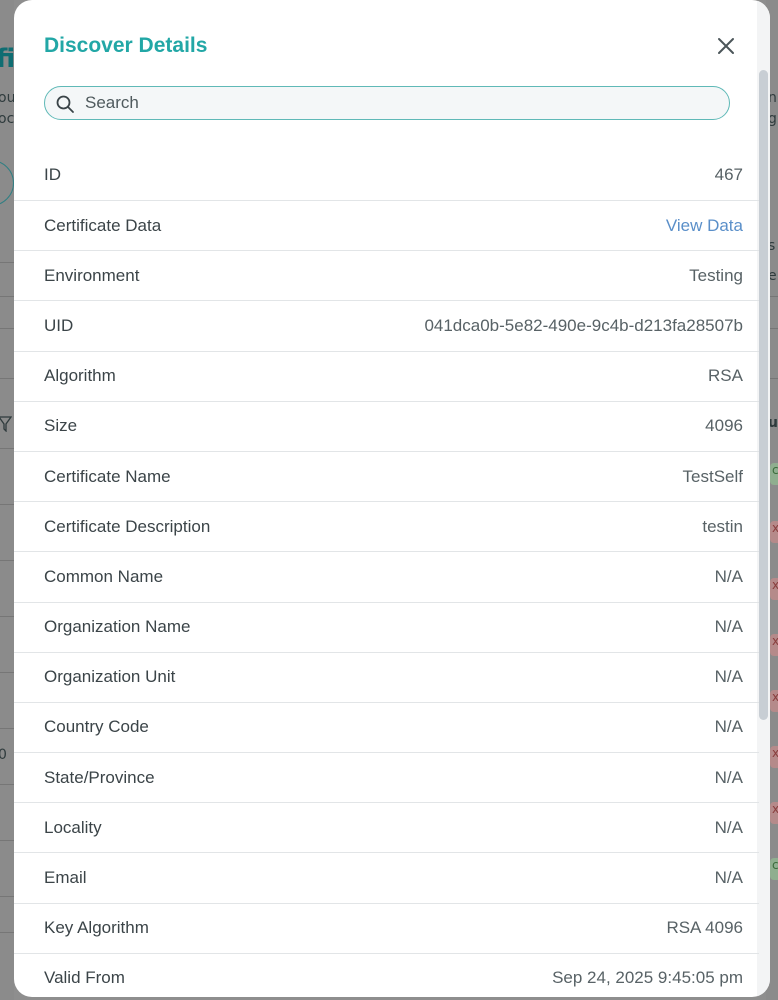  What do you see at coordinates (84, 978) in the screenshot?
I see `detail-label: Valid From` at bounding box center [84, 978].